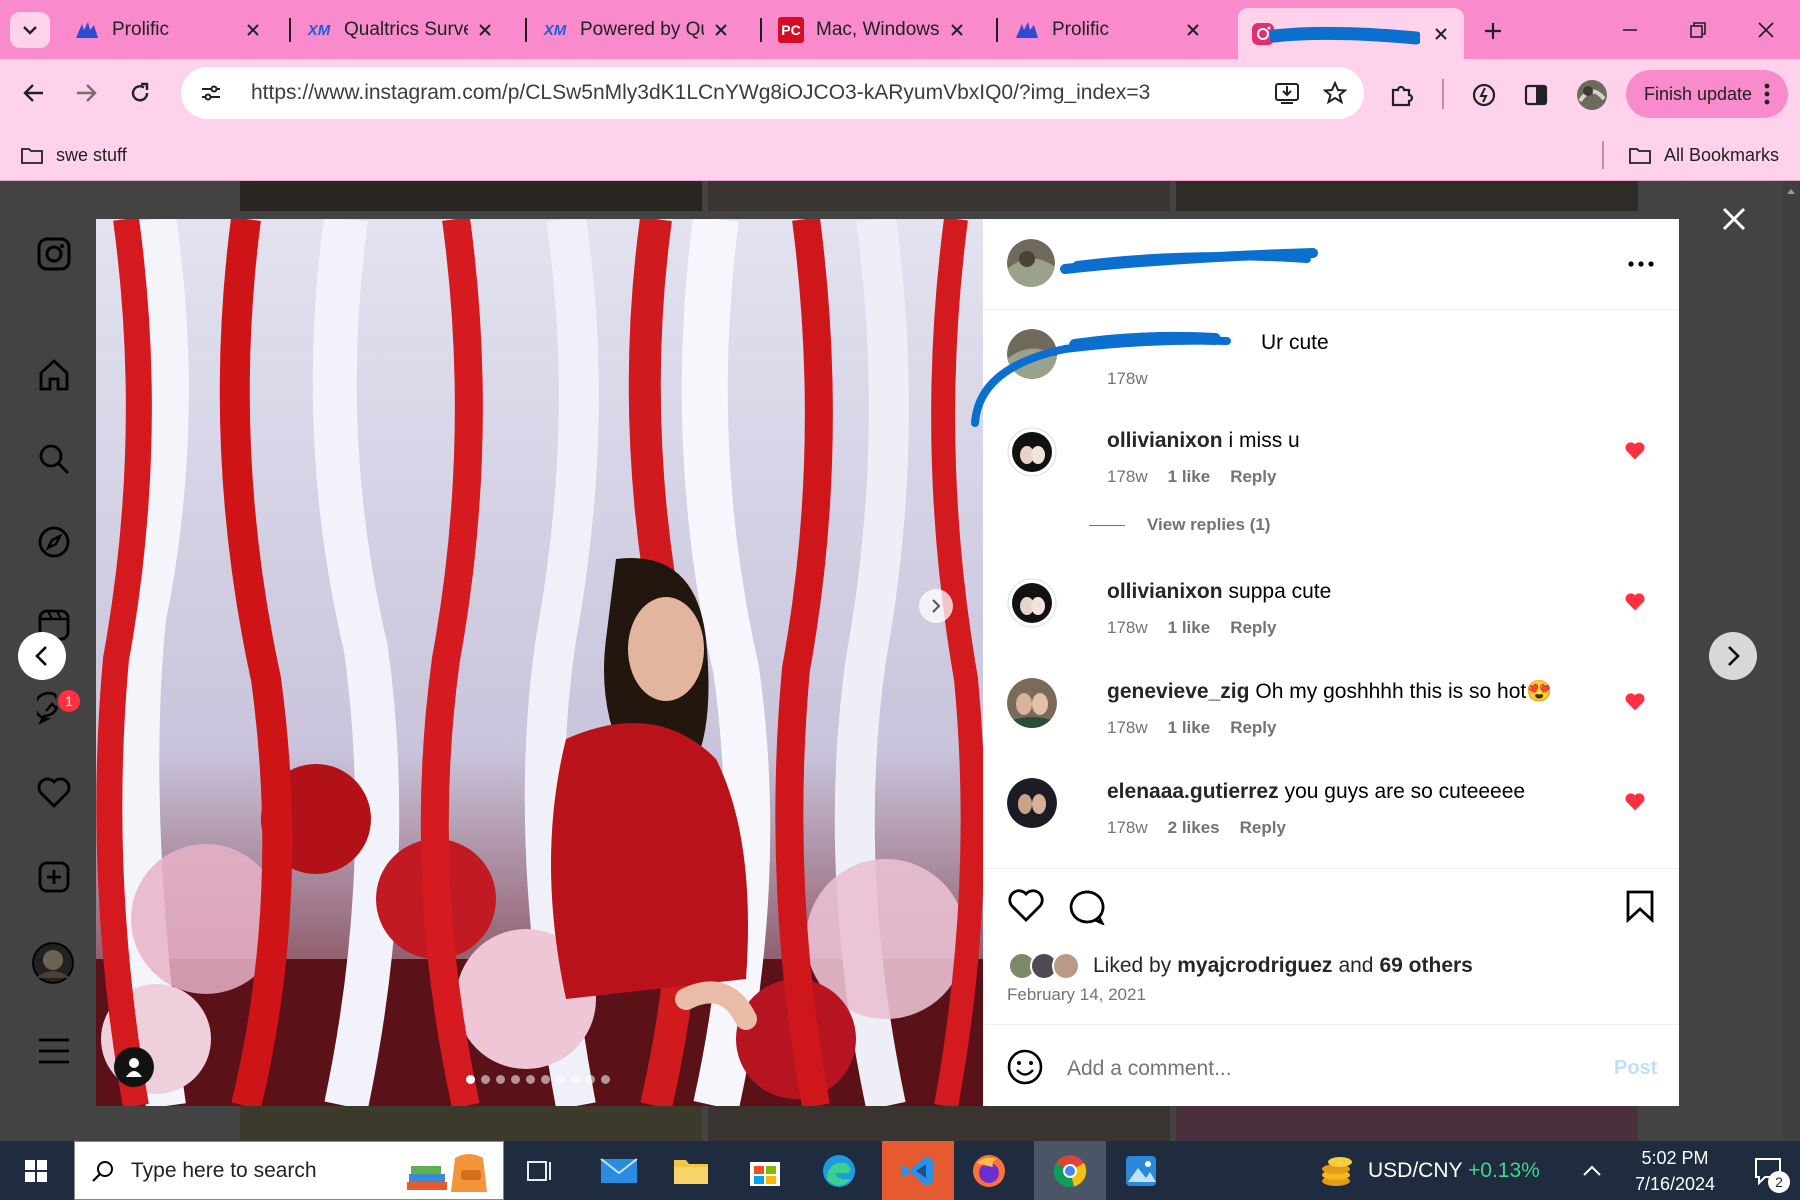  I want to click on tab-prolific-2: Prolific, so click(1109, 30).